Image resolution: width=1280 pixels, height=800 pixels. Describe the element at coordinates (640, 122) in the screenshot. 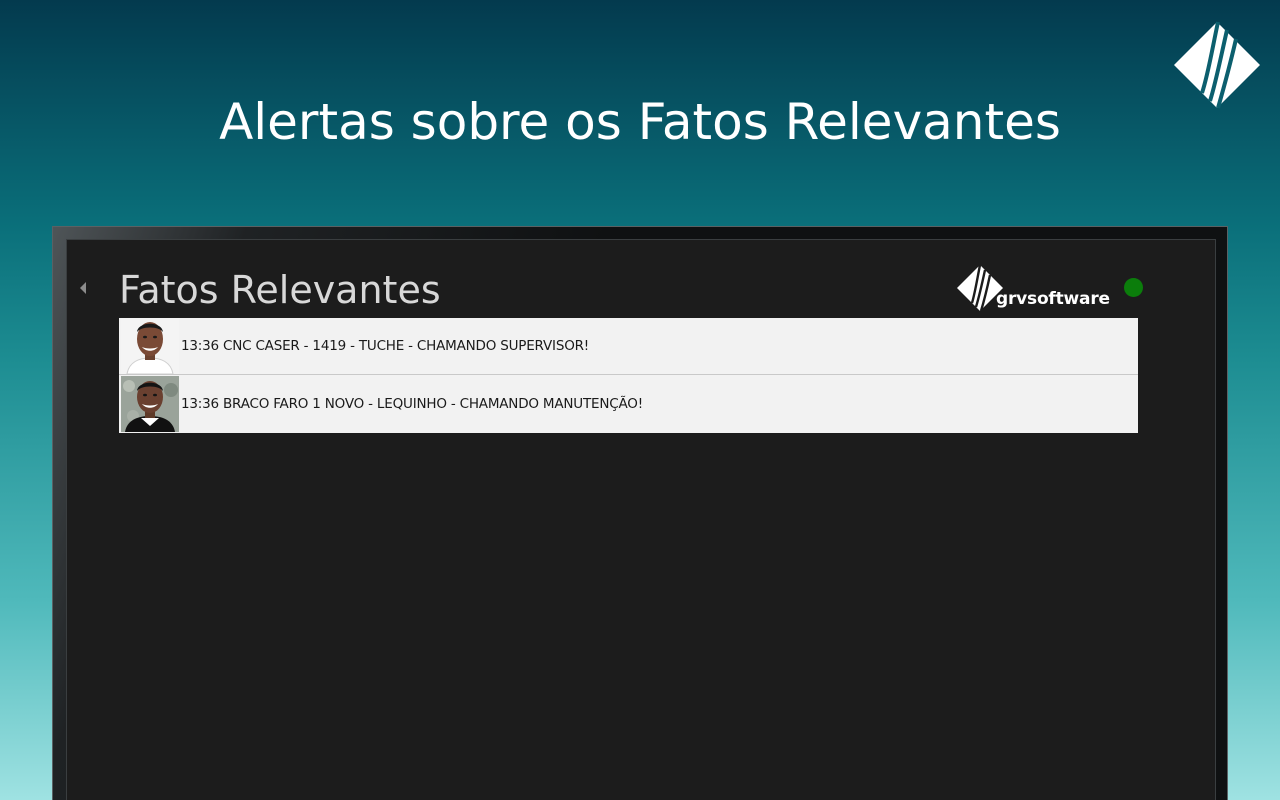

I see `page-headline: Alertas sobre os Fatos Relevantes` at that location.